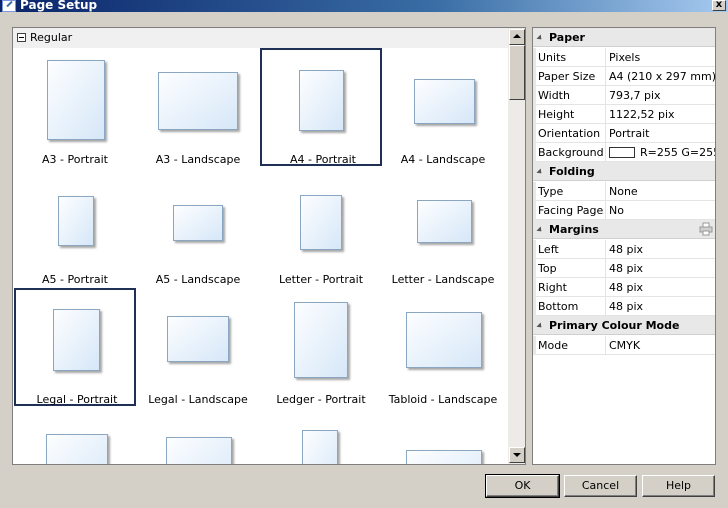 Image resolution: width=728 pixels, height=508 pixels. I want to click on property-value-colour: R=255 G=255 B, so click(662, 152).